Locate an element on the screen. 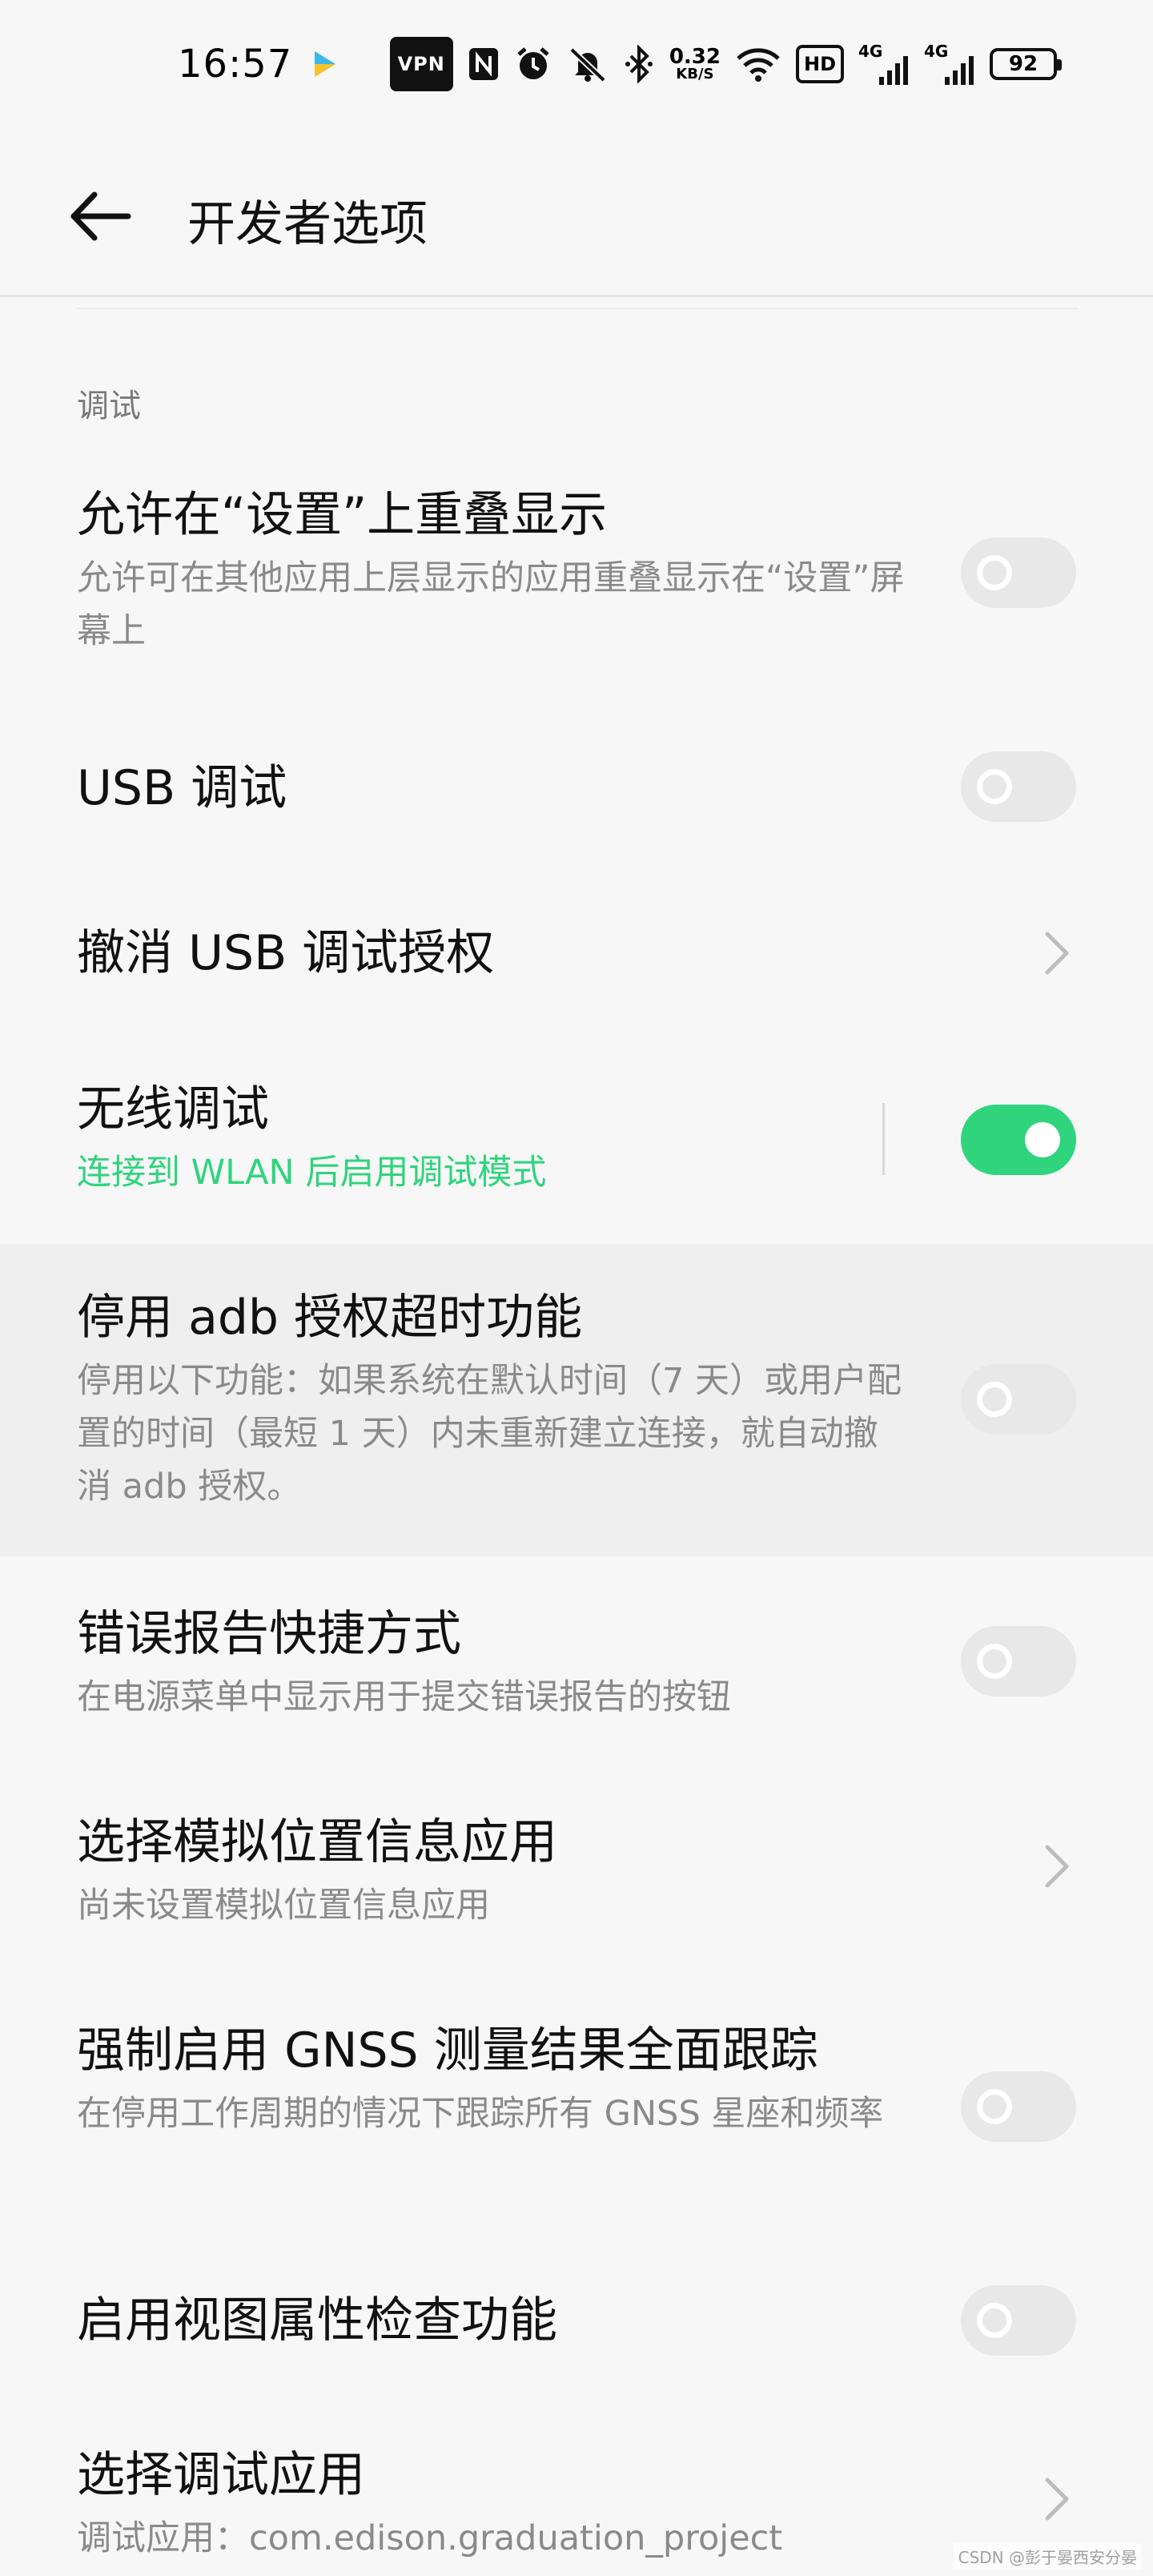 This screenshot has width=1153, height=2576. page-title: 开发者选项 is located at coordinates (308, 224).